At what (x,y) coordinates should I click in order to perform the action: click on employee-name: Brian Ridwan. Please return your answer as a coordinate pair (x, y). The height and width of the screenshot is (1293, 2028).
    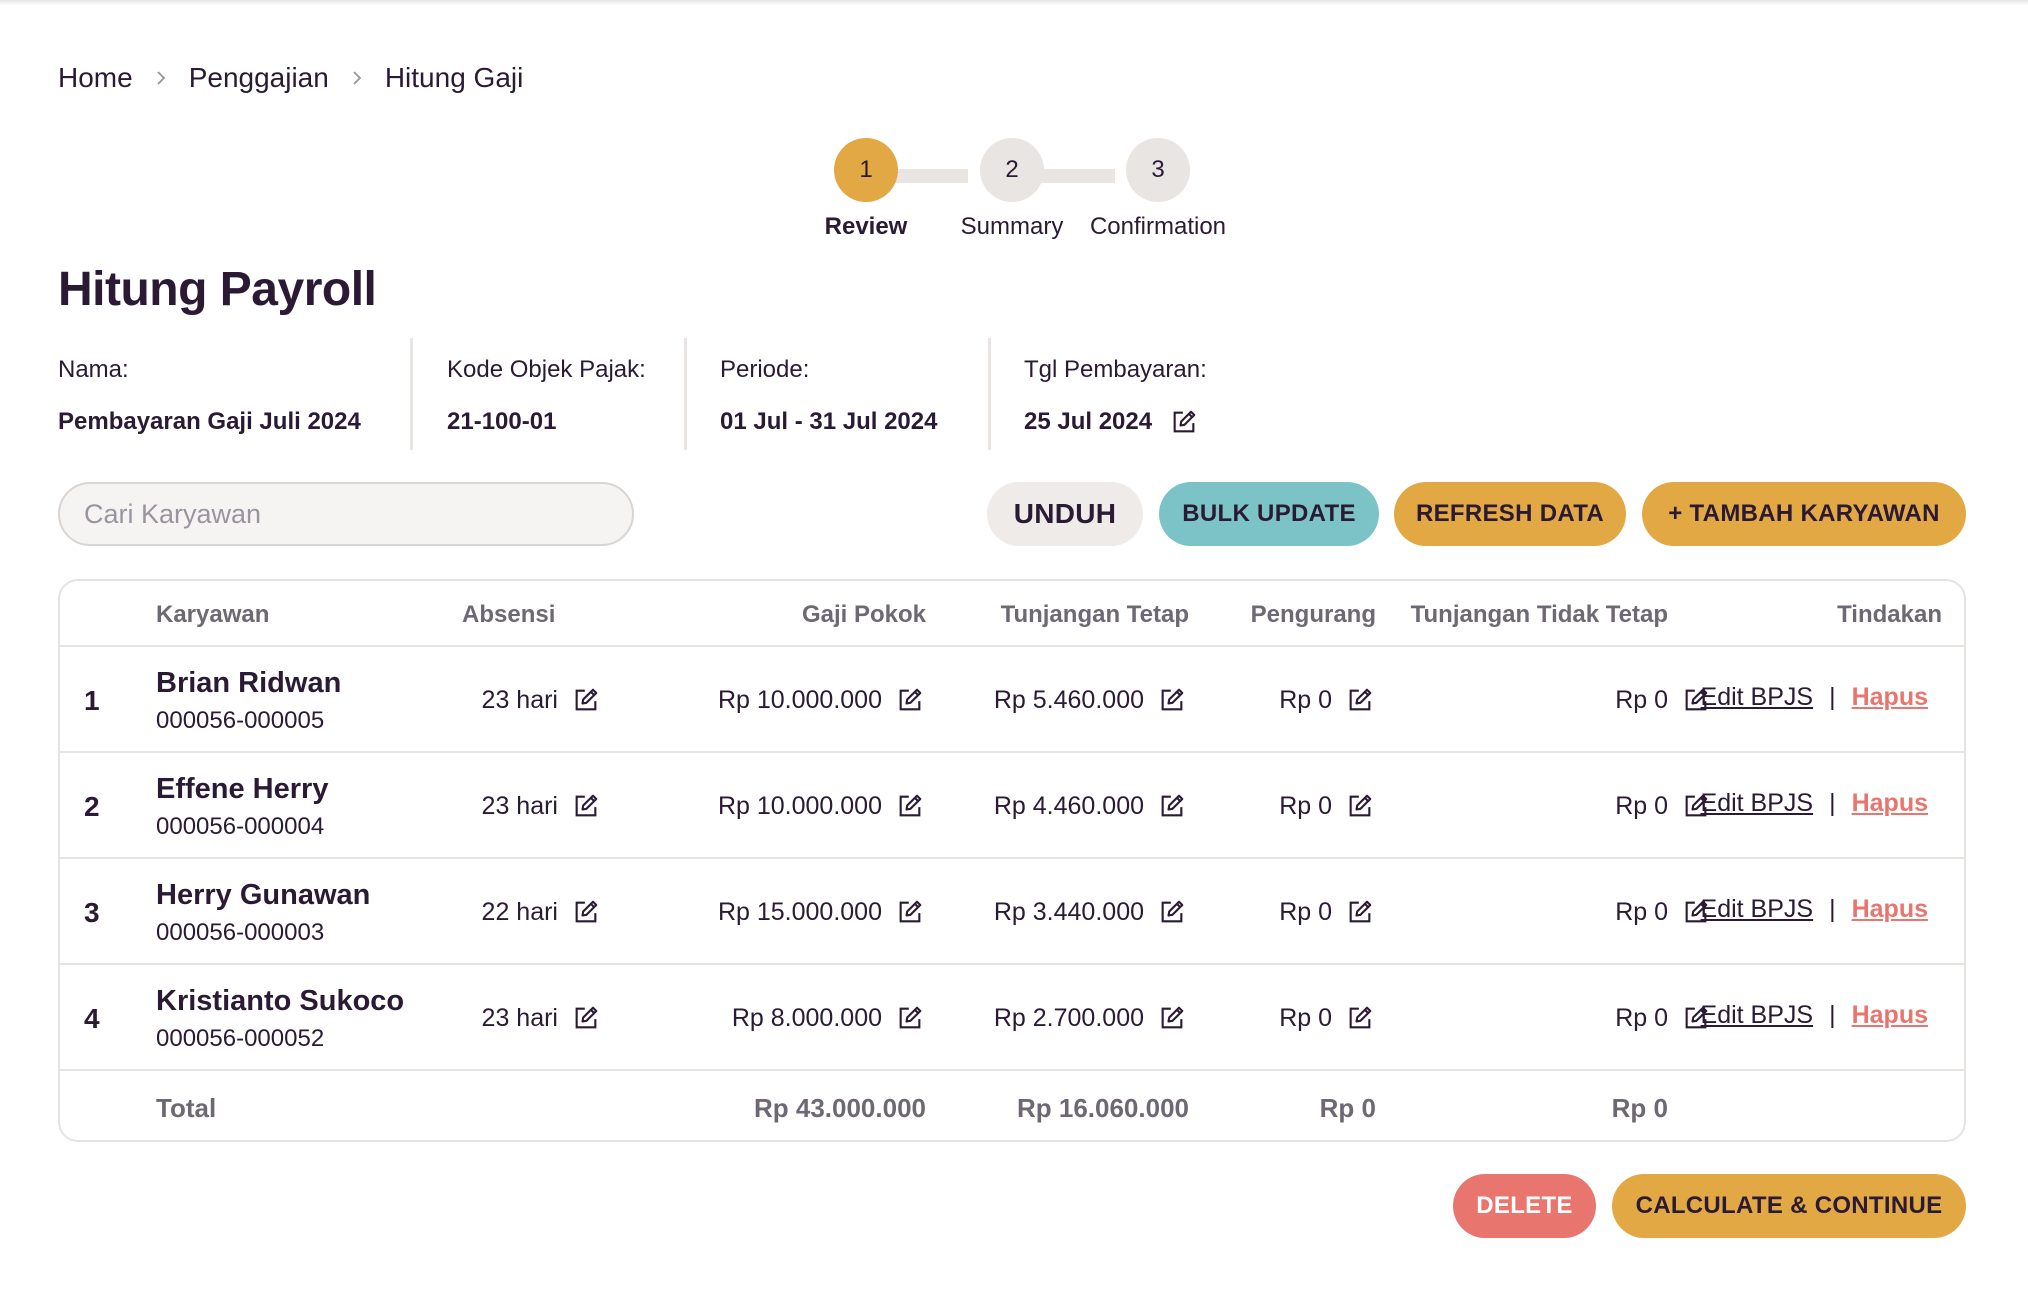
    Looking at the image, I should click on (249, 683).